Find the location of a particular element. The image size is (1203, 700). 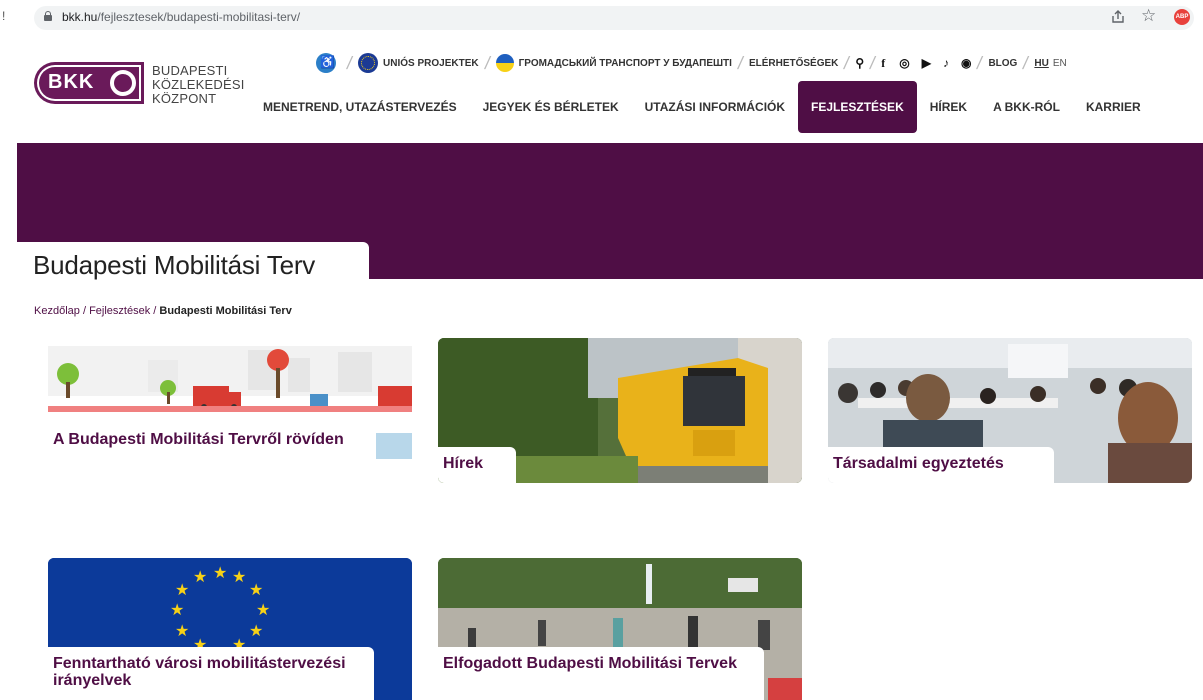

nav-jegyek: JEGYEK ÉS BÉRLETEK is located at coordinates (551, 107).